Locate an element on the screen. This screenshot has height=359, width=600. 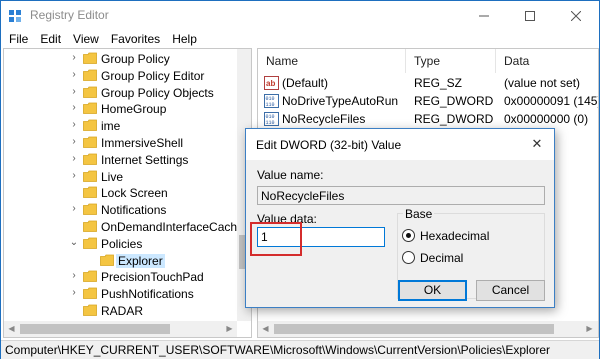
radio-unselected-icon is located at coordinates (408, 257).